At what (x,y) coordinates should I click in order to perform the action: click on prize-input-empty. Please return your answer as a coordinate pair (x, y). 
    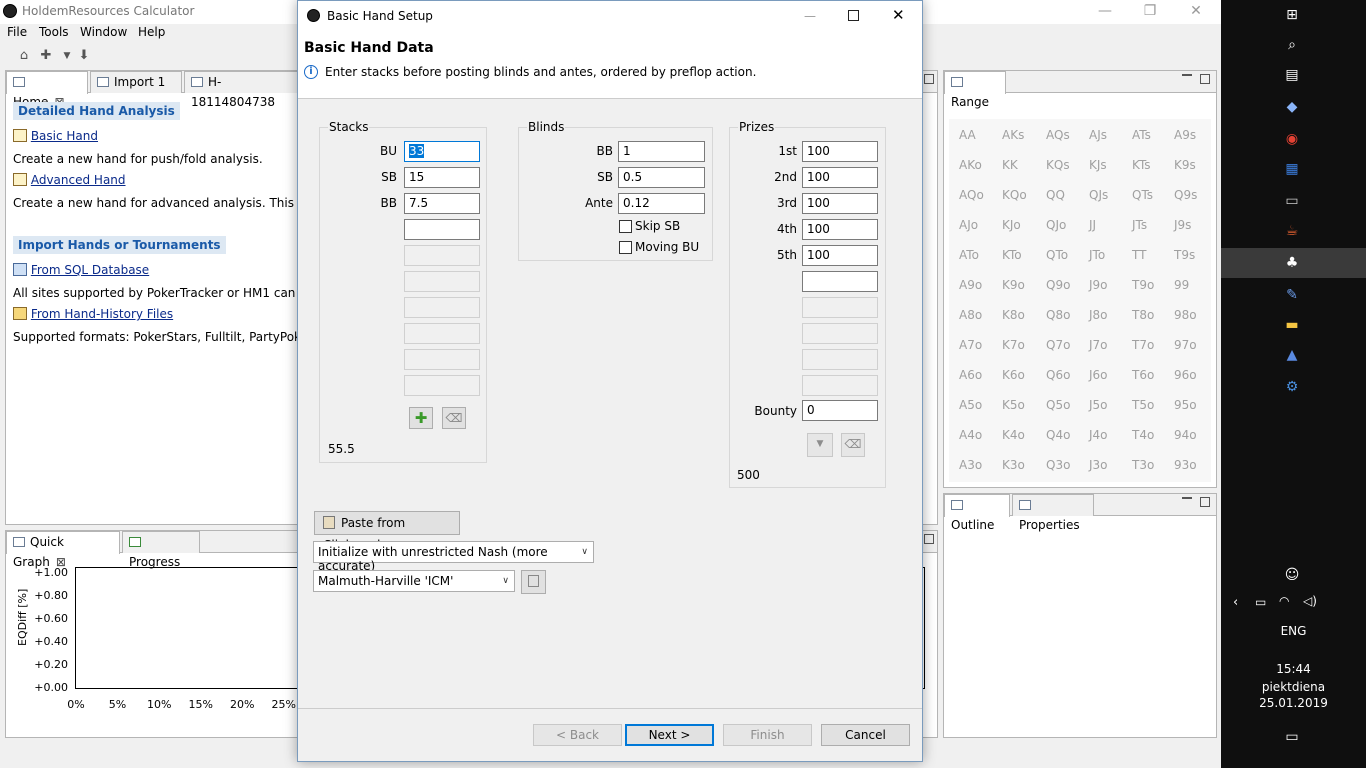
    Looking at the image, I should click on (840, 281).